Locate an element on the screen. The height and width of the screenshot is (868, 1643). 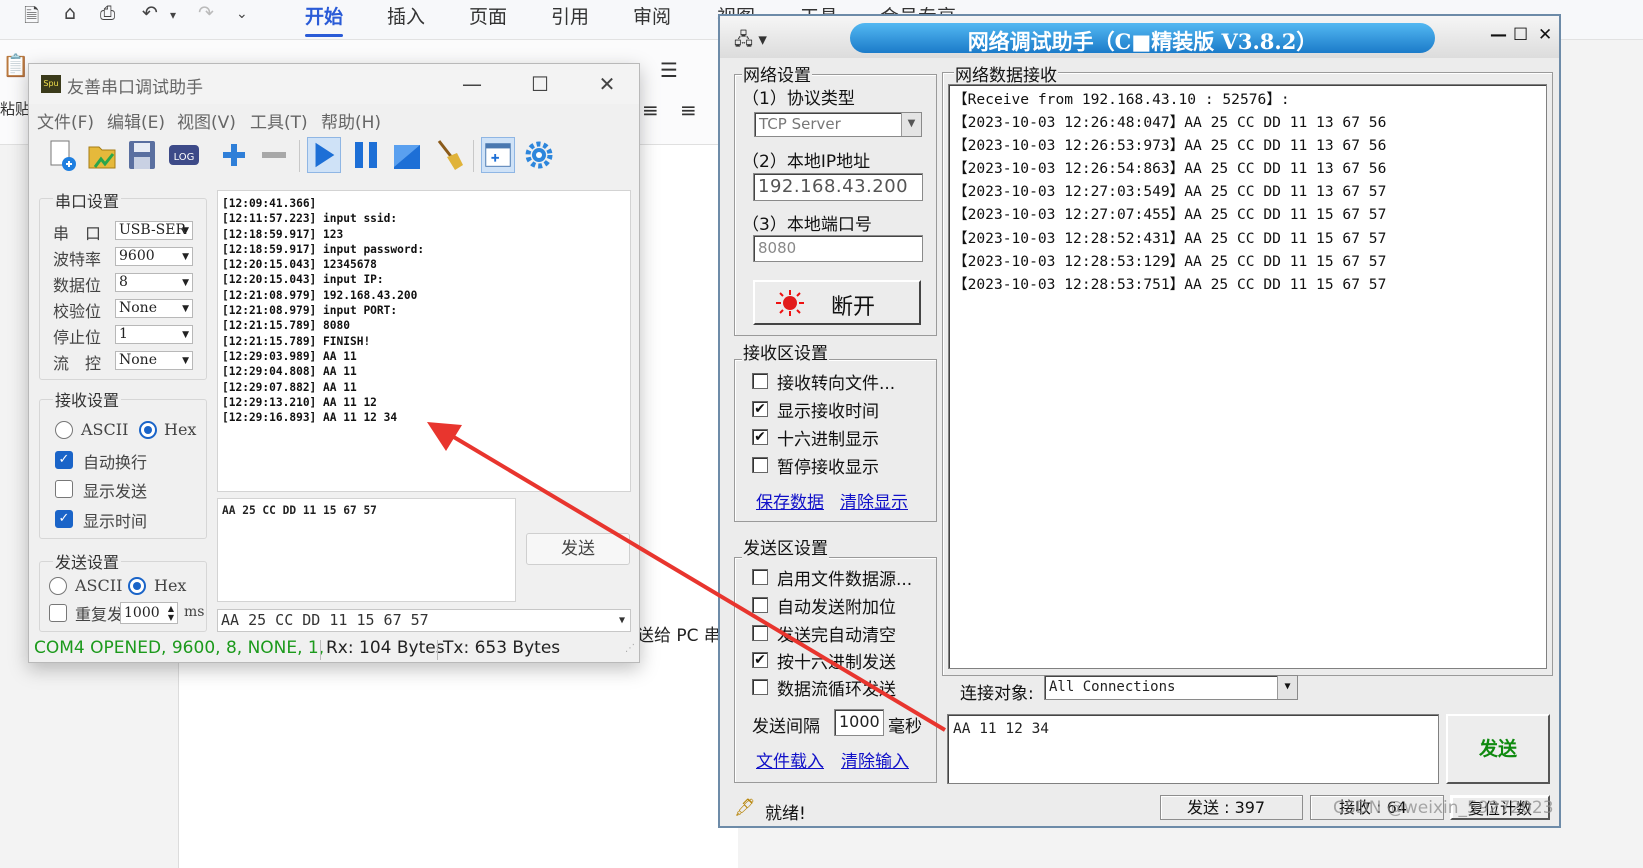
network-send-button: 发送 is located at coordinates (1498, 749).